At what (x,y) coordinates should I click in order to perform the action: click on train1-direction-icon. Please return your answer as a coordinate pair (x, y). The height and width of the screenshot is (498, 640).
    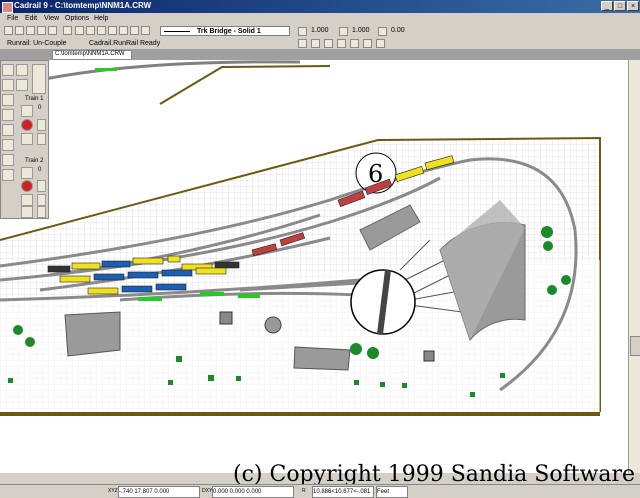
    Looking at the image, I should click on (27, 139).